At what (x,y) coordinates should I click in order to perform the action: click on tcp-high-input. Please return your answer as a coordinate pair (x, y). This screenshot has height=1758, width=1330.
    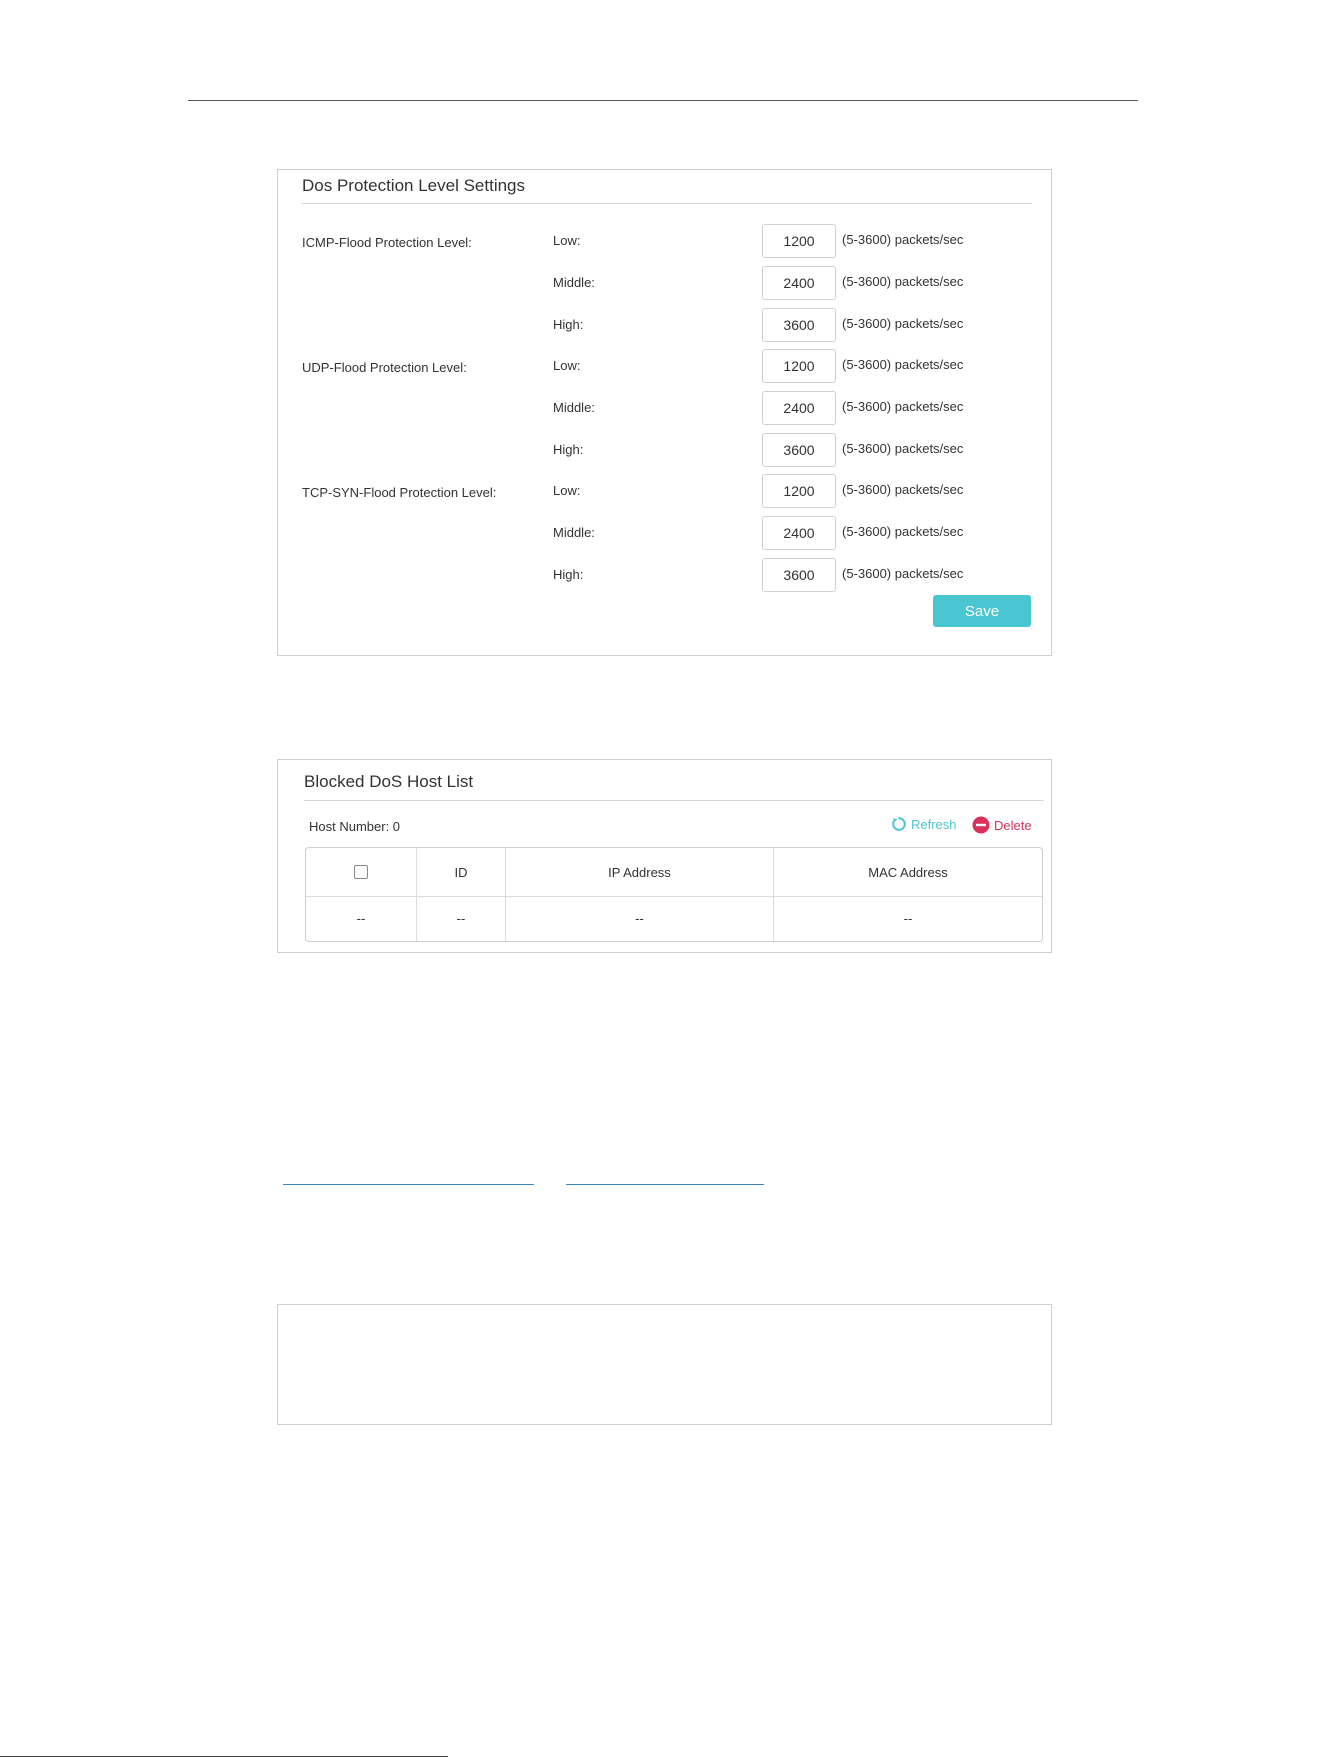
    Looking at the image, I should click on (799, 575).